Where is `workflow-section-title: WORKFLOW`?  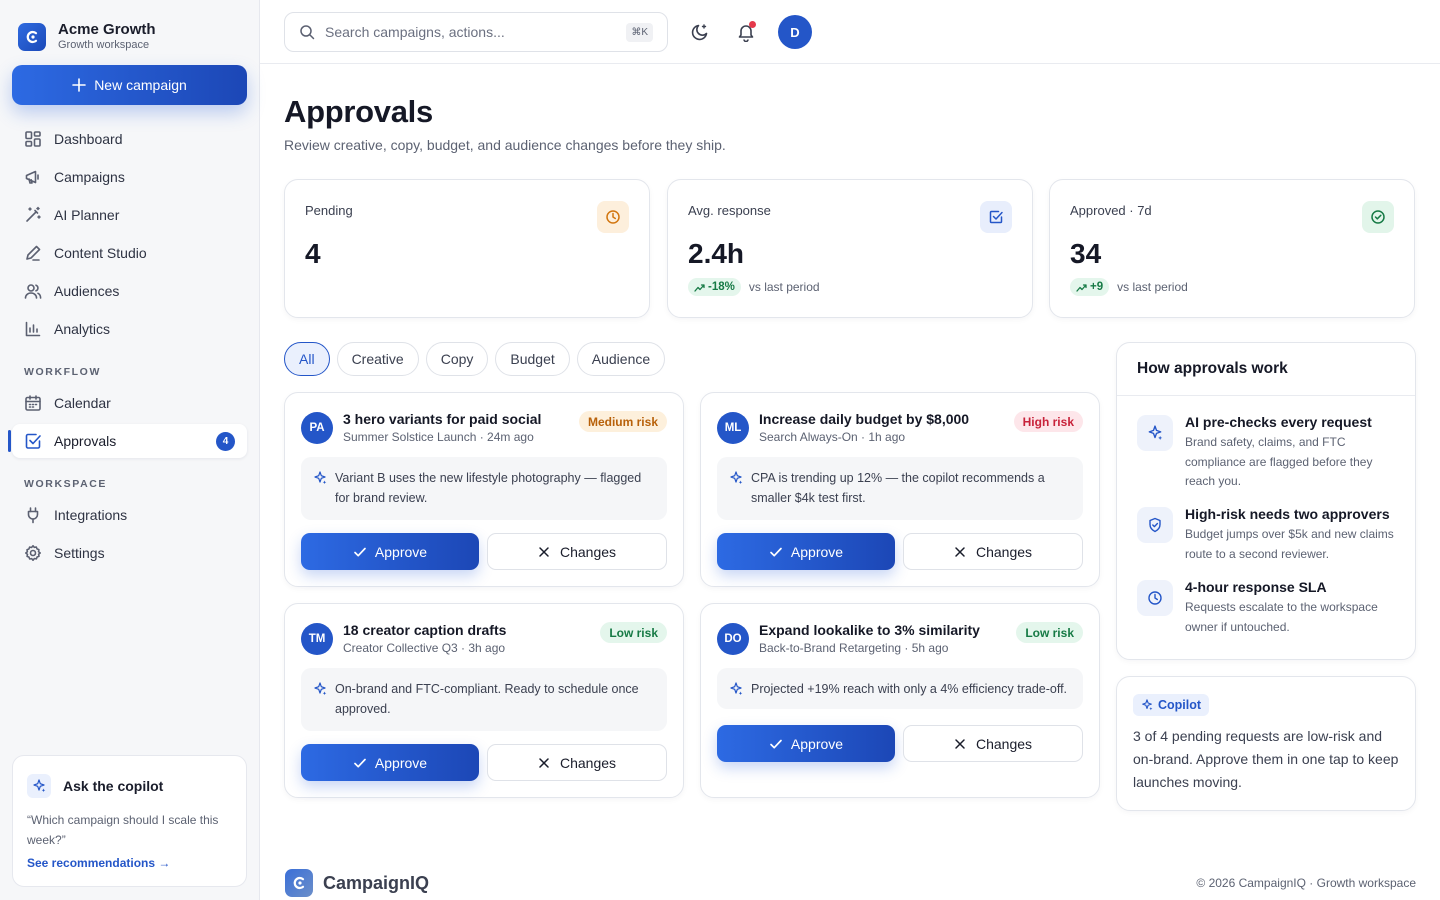
workflow-section-title: WORKFLOW is located at coordinates (62, 372).